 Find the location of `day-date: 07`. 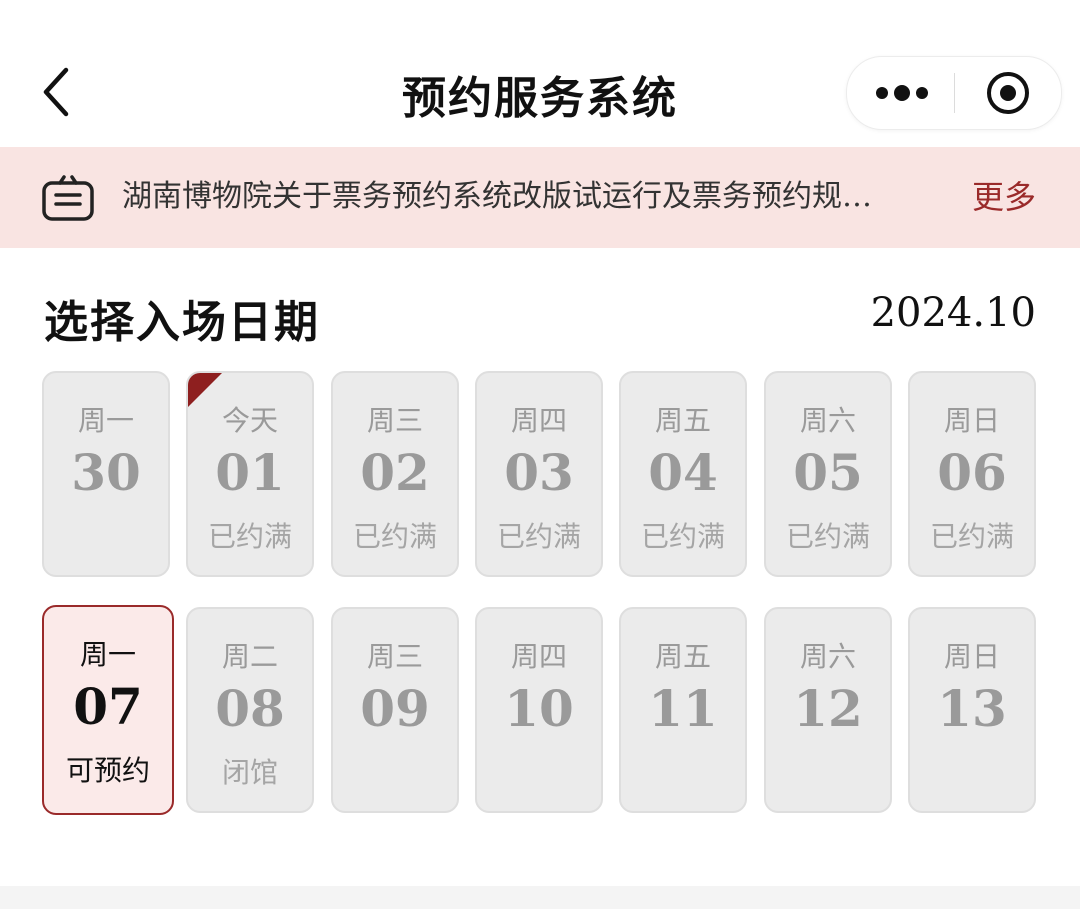

day-date: 07 is located at coordinates (108, 706).